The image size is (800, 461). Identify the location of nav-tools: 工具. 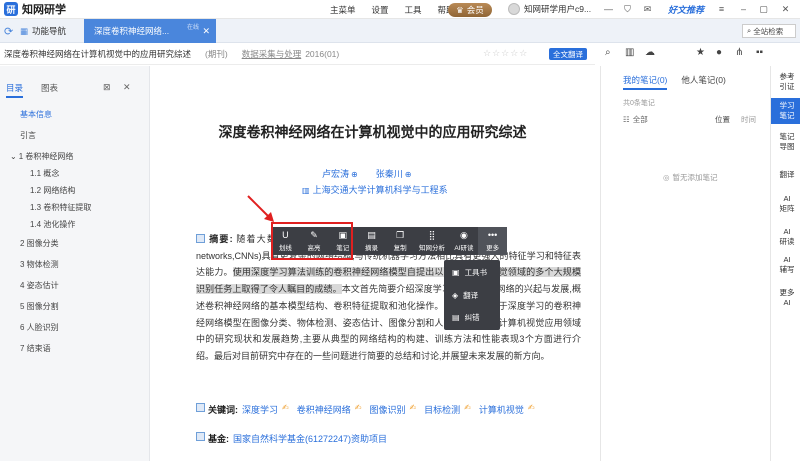
(413, 10).